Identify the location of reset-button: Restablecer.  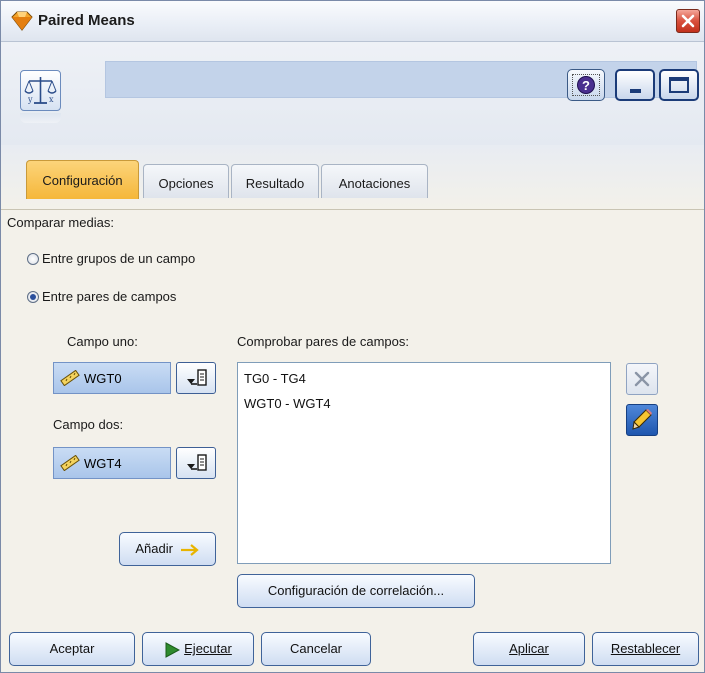
(645, 649).